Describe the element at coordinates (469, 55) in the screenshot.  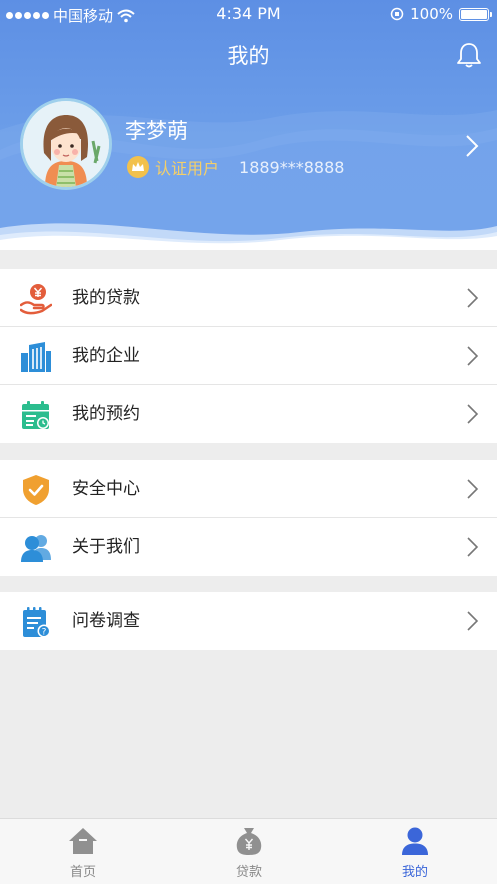
I see `bell-icon` at that location.